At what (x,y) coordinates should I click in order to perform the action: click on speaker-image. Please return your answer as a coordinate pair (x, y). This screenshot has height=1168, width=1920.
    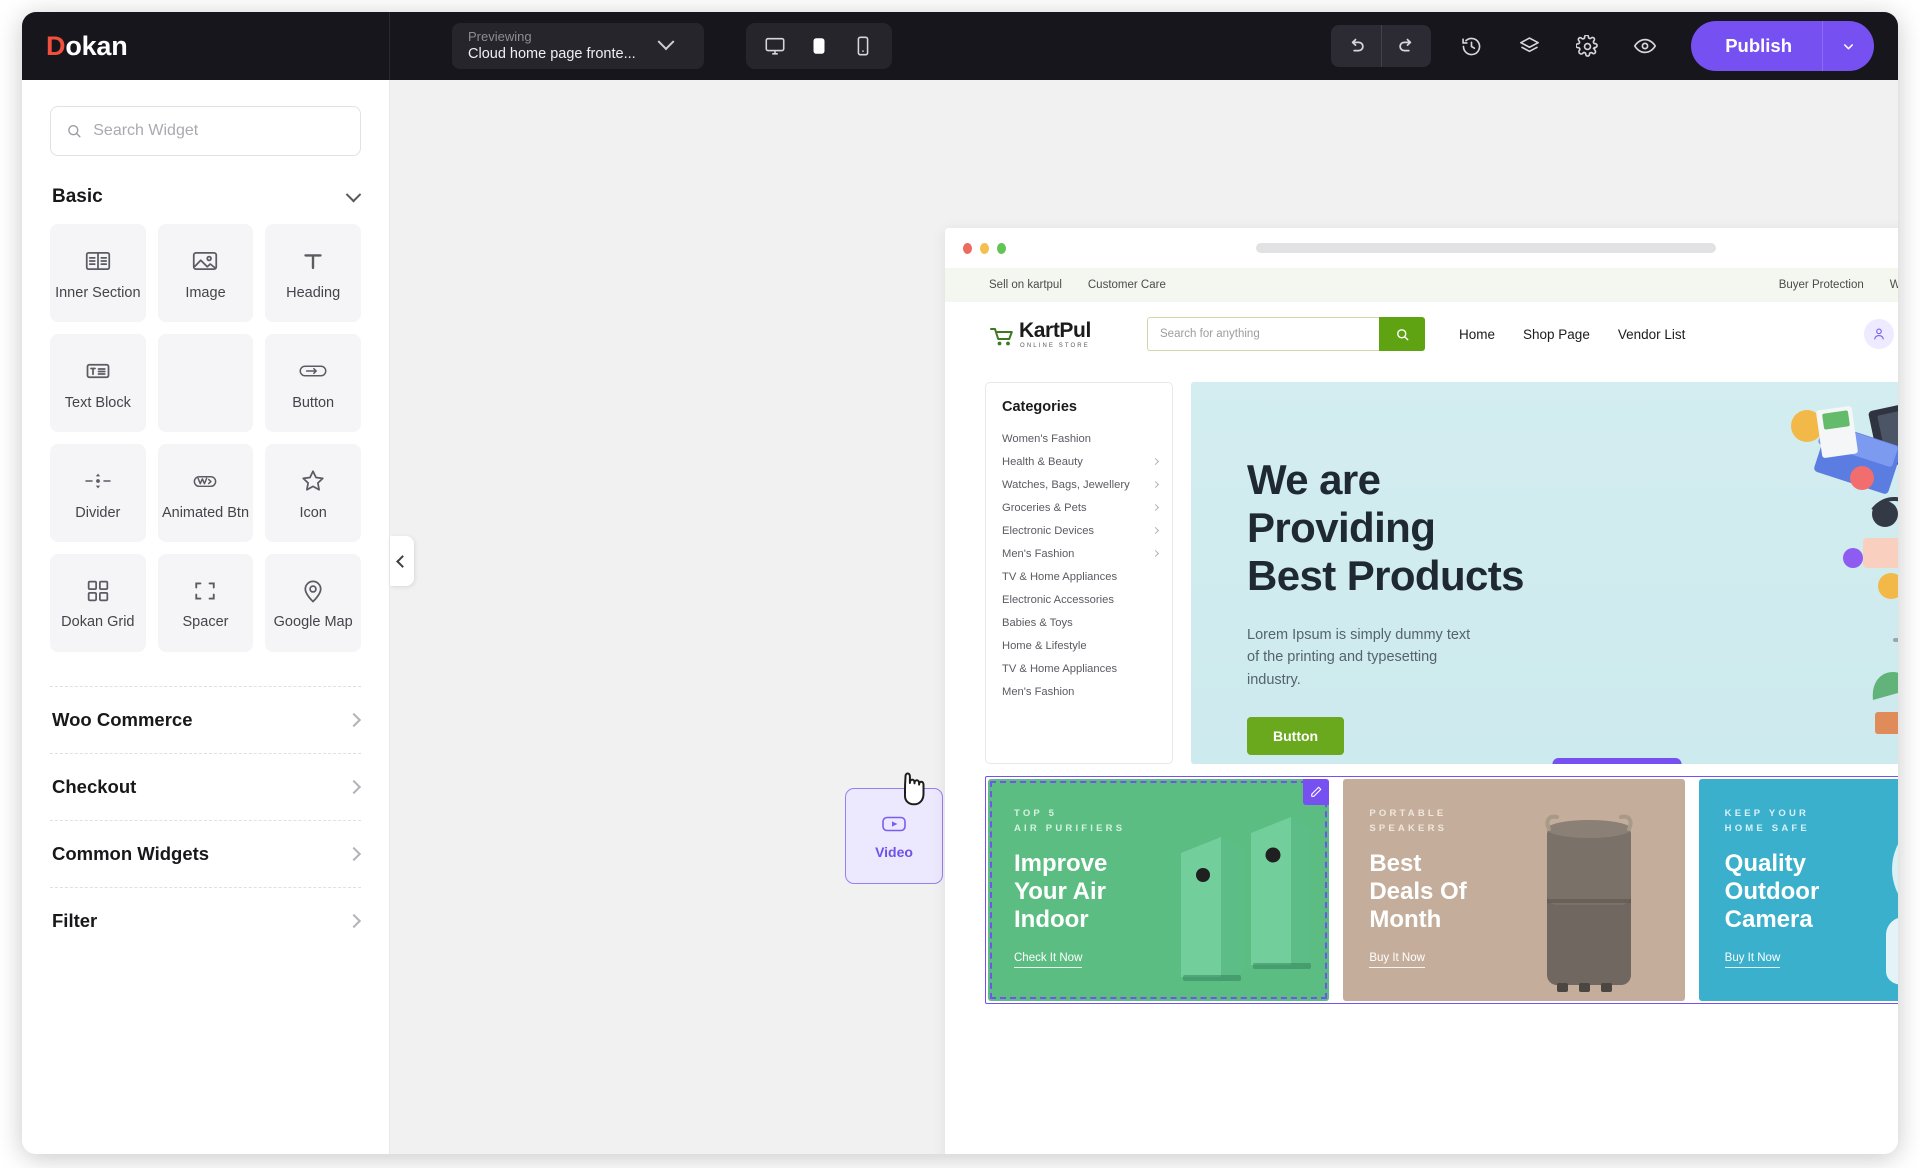
    Looking at the image, I should click on (1589, 903).